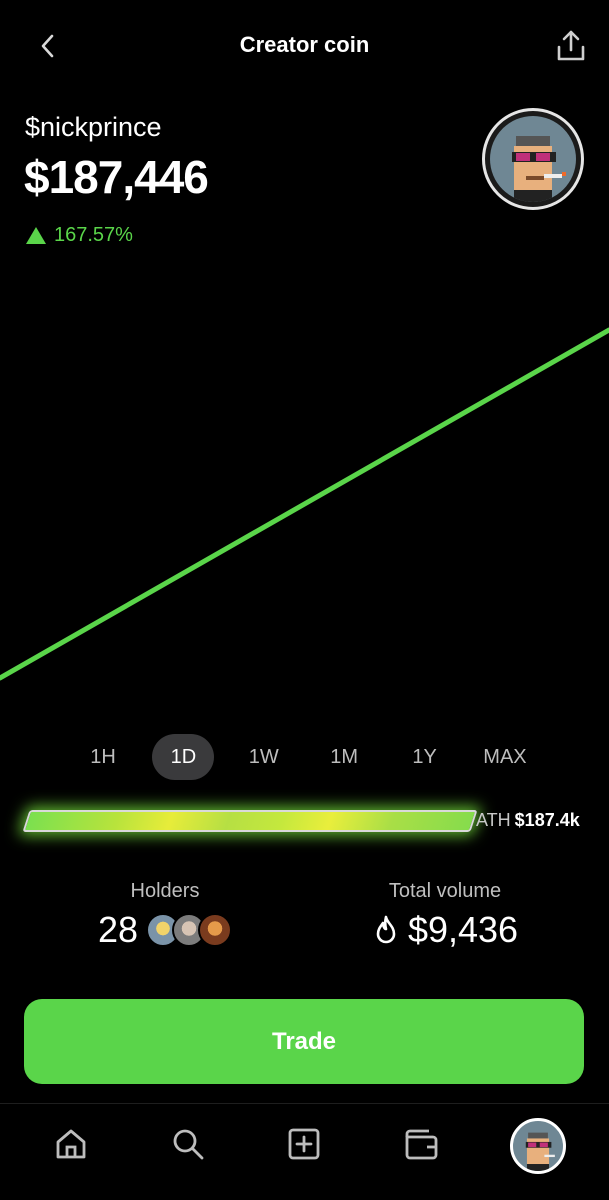 The image size is (609, 1200). I want to click on top-bar: Creator coin, so click(304, 46).